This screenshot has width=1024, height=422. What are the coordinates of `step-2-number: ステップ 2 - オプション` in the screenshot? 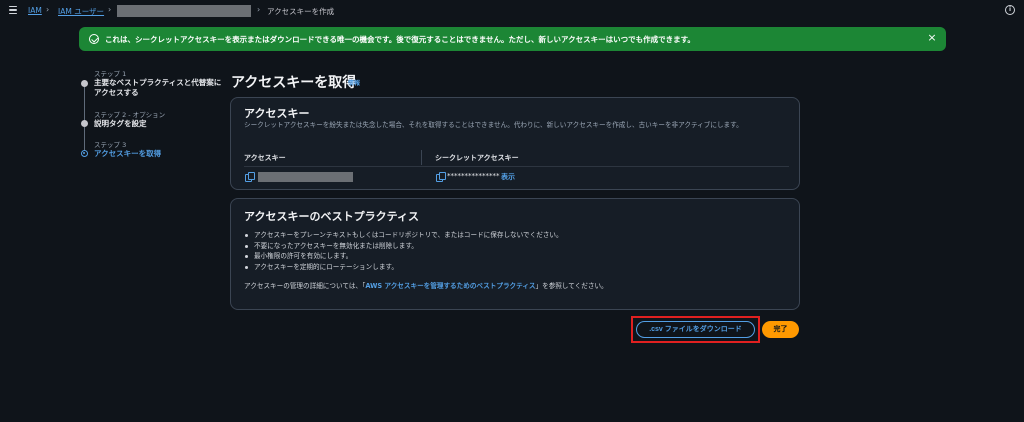 It's located at (130, 115).